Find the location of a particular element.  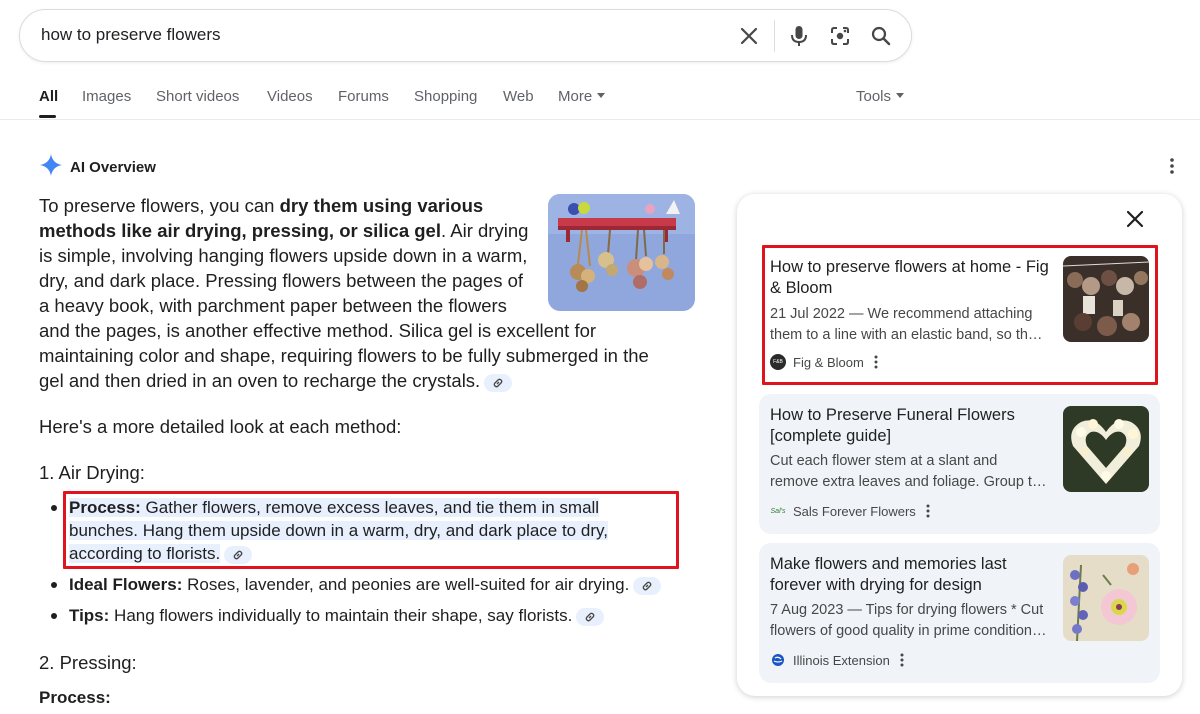

tab-more: More is located at coordinates (582, 96).